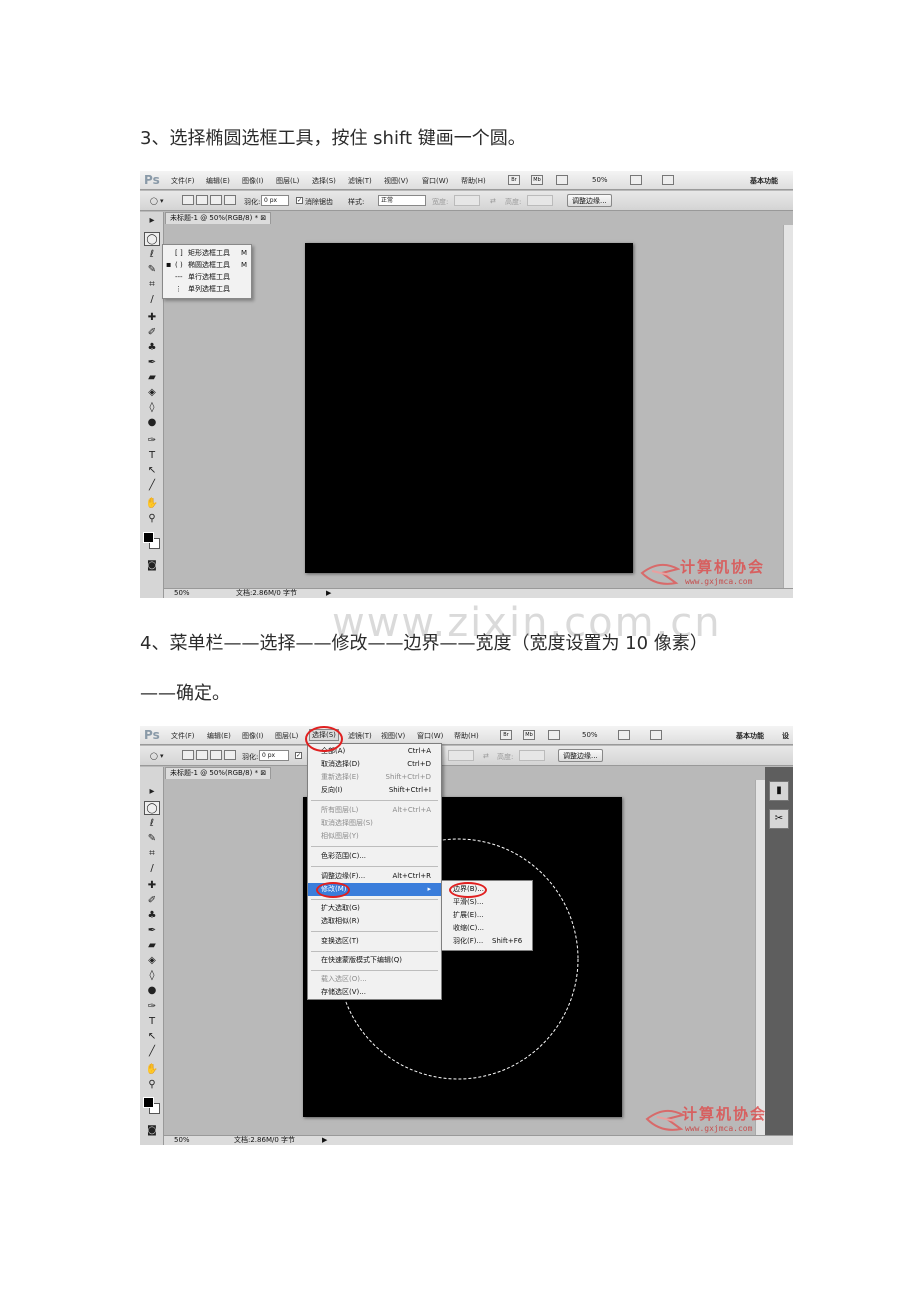  Describe the element at coordinates (779, 819) in the screenshot. I see `tools-panel-icon: ✂` at that location.